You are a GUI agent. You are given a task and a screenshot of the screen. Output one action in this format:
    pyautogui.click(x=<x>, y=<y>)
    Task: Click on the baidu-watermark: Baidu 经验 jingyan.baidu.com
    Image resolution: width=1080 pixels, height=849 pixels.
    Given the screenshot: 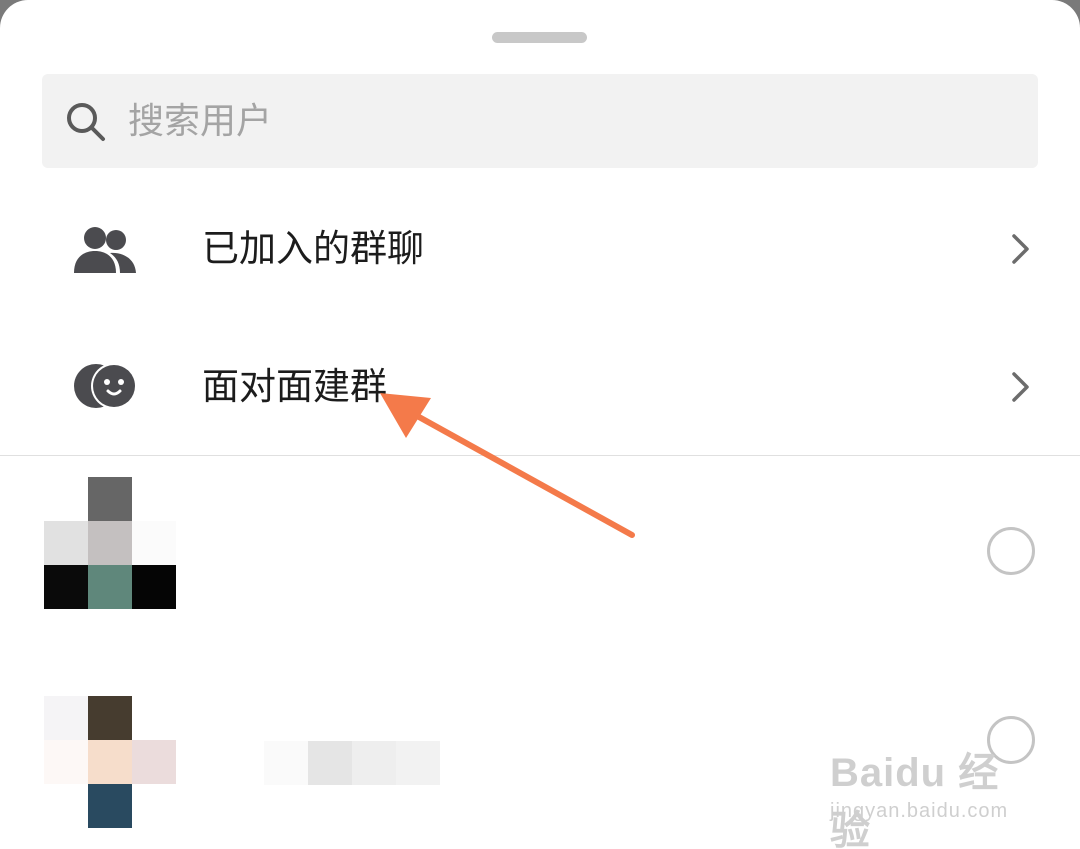 What is the action you would take?
    pyautogui.click(x=931, y=794)
    